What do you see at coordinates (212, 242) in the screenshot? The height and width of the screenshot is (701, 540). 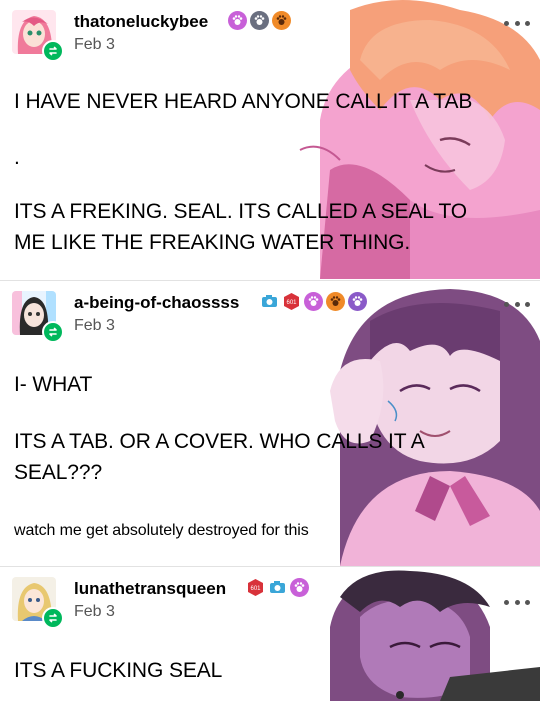 I see `post-text-line: ME LIKE THE FREAKING WATER THING.` at bounding box center [212, 242].